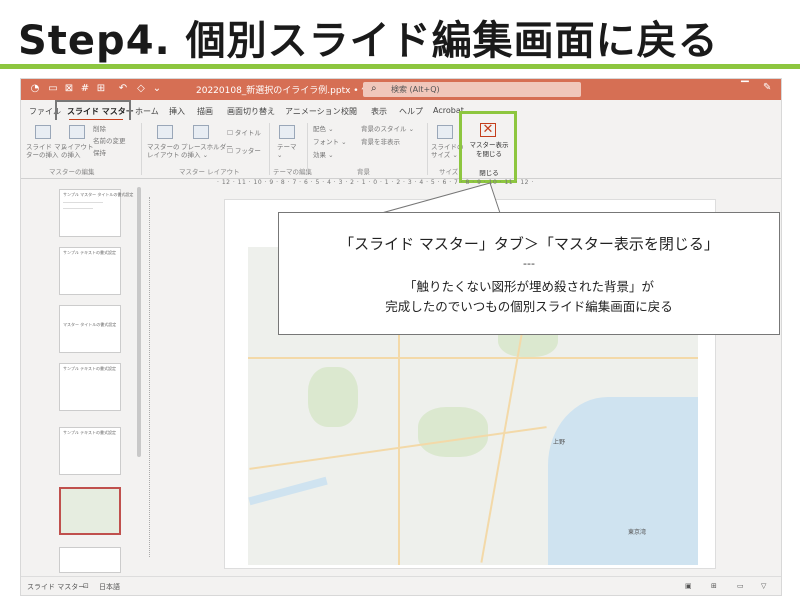 The image size is (800, 600). What do you see at coordinates (85, 89) in the screenshot?
I see `grid-icon: #` at bounding box center [85, 89].